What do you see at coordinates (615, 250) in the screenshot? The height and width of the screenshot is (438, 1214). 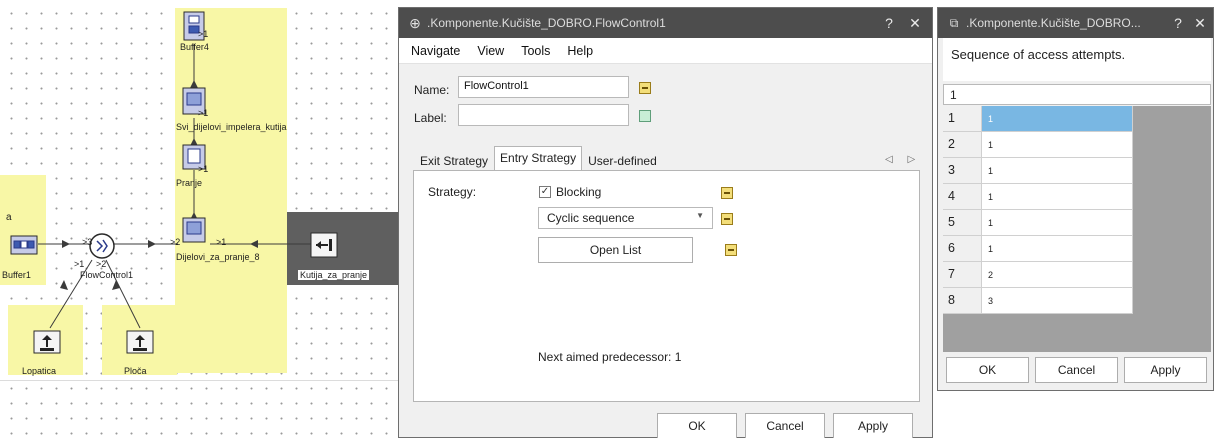 I see `open-list-button: Open List` at bounding box center [615, 250].